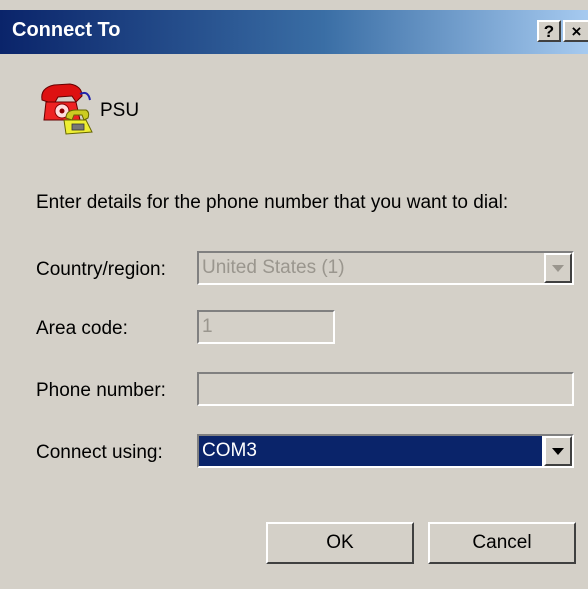  What do you see at coordinates (67, 109) in the screenshot?
I see `phone-connection-icon` at bounding box center [67, 109].